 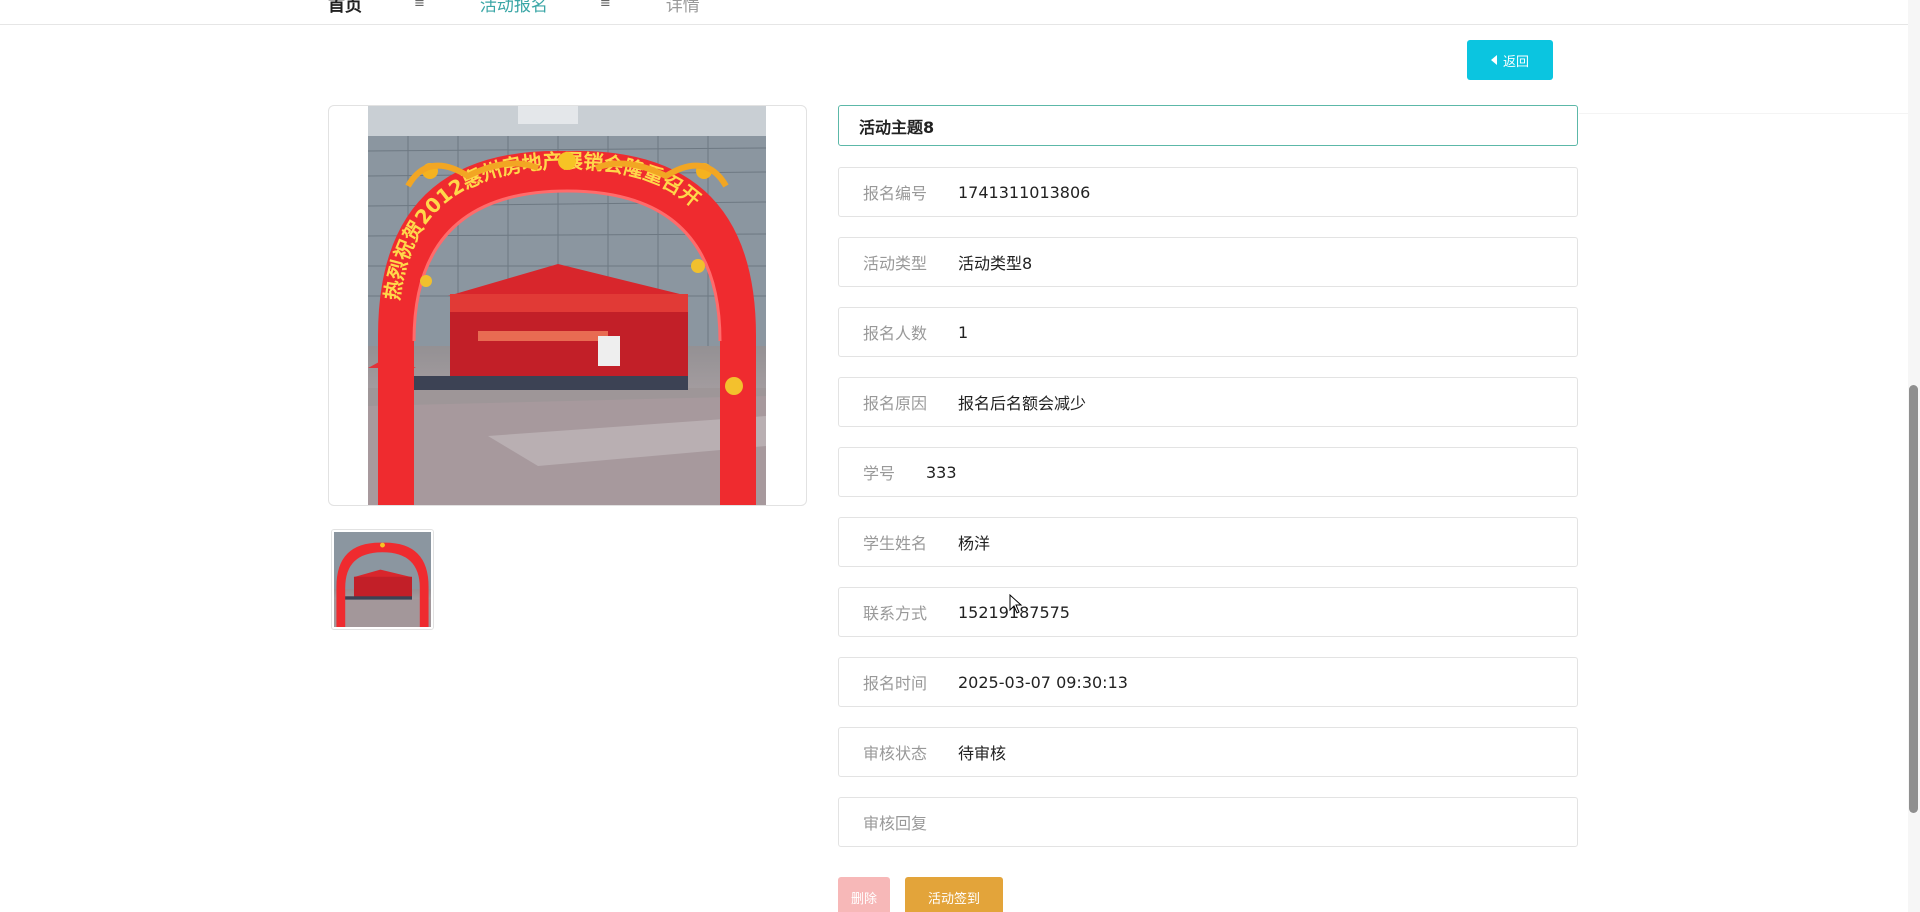 I want to click on activity-image-viewer: 热烈祝贺2012惠州房地产展销会隆重召开, so click(x=567, y=305).